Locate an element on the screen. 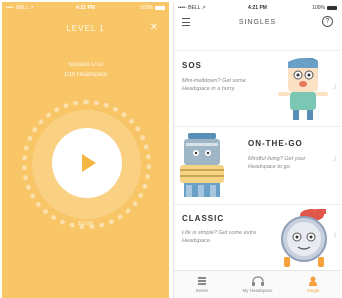 The width and height of the screenshot is (342, 298). tab-my-headspace: My Headspace is located at coordinates (258, 284).